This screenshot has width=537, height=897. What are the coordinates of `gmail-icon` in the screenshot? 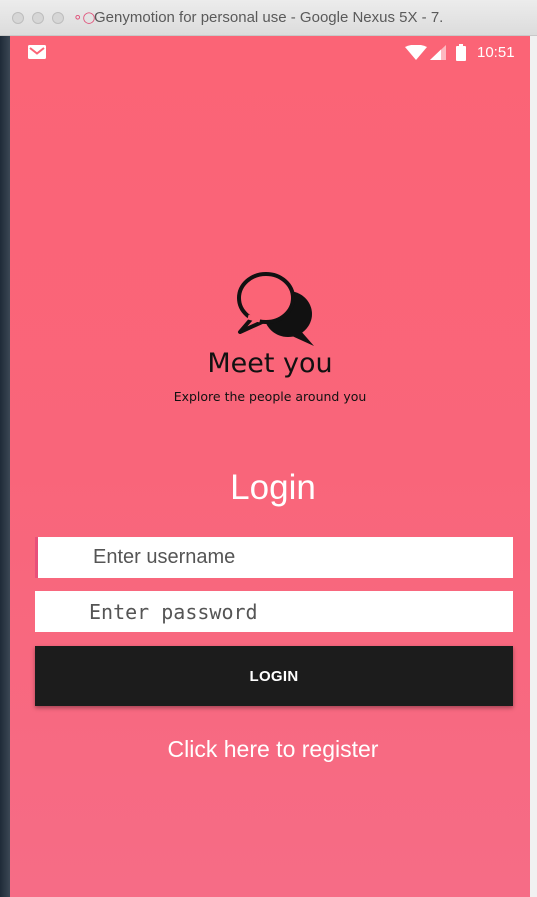 It's located at (37, 52).